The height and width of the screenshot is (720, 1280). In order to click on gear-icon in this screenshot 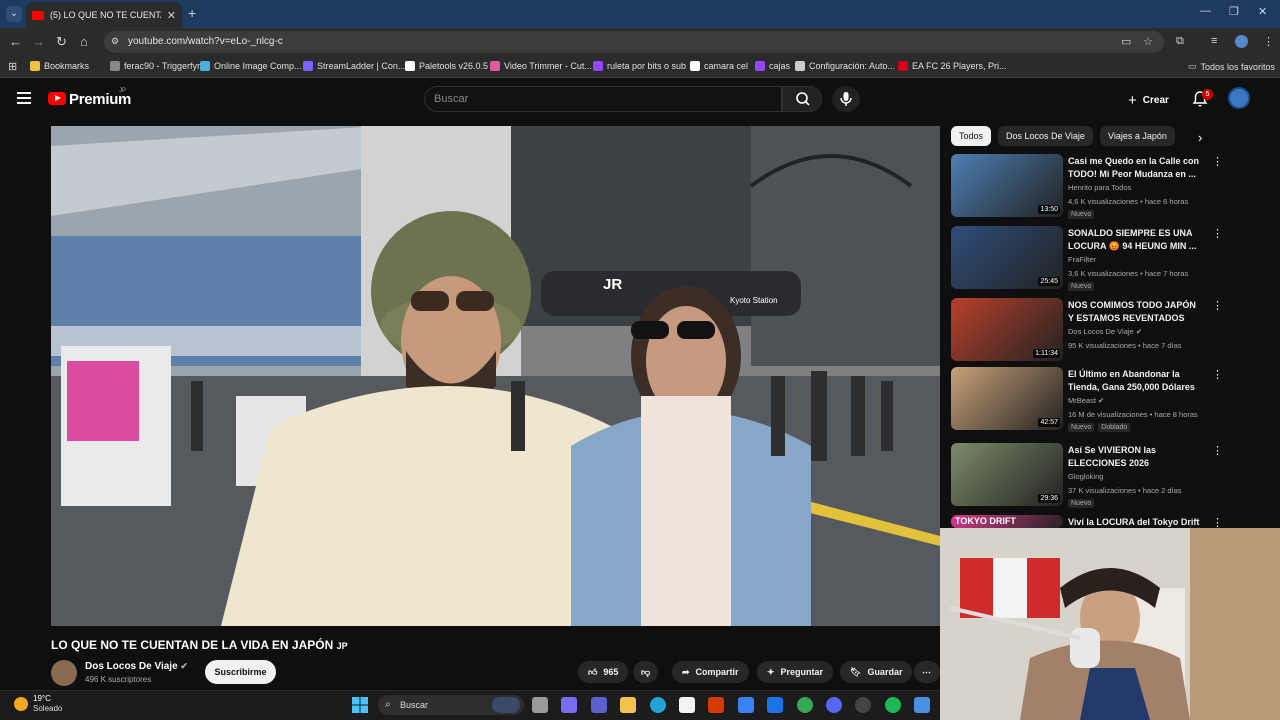, I will do `click(800, 66)`.